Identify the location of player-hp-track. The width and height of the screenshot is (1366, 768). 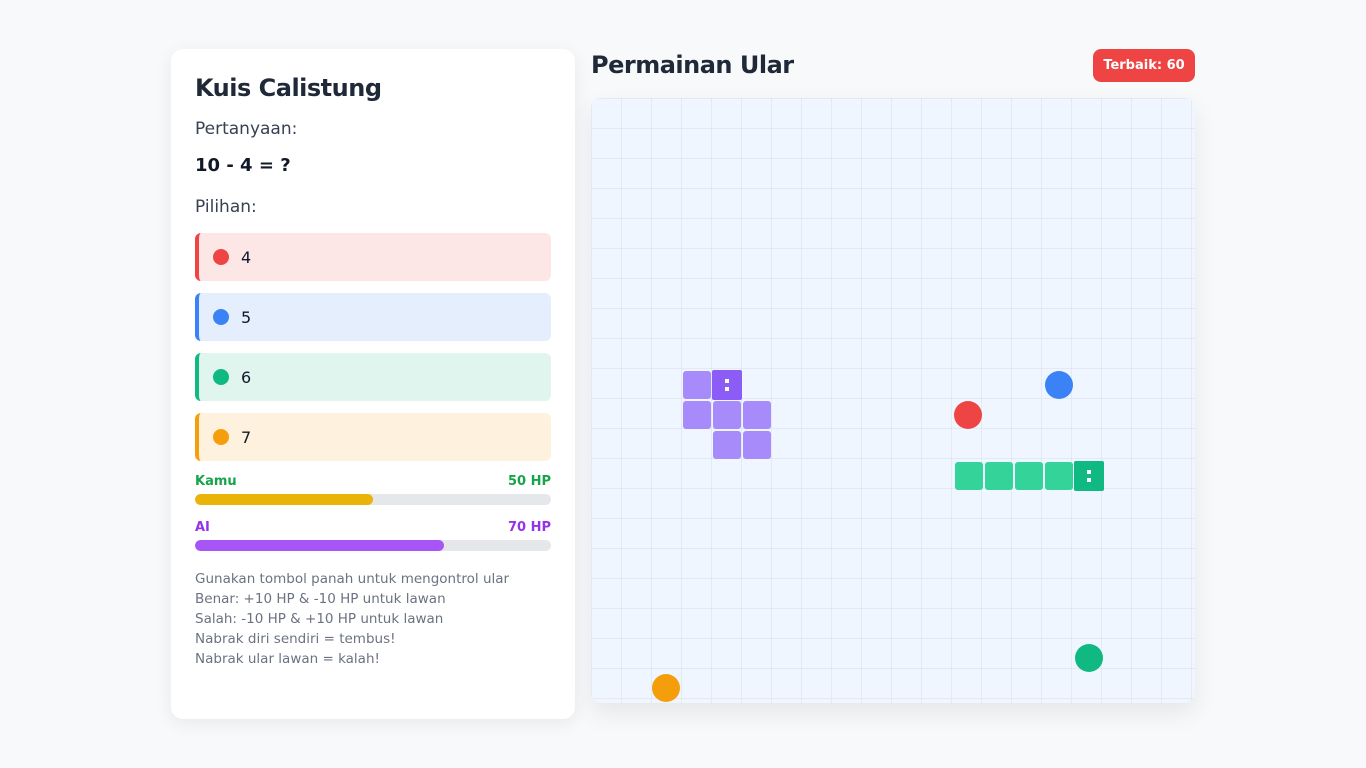
(373, 499).